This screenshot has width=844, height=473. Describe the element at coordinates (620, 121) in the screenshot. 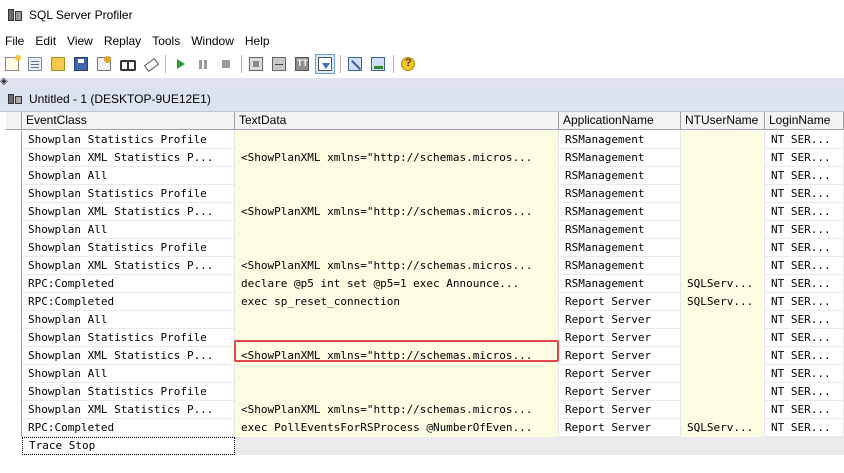

I see `column-header-applicationname: ApplicationName` at that location.